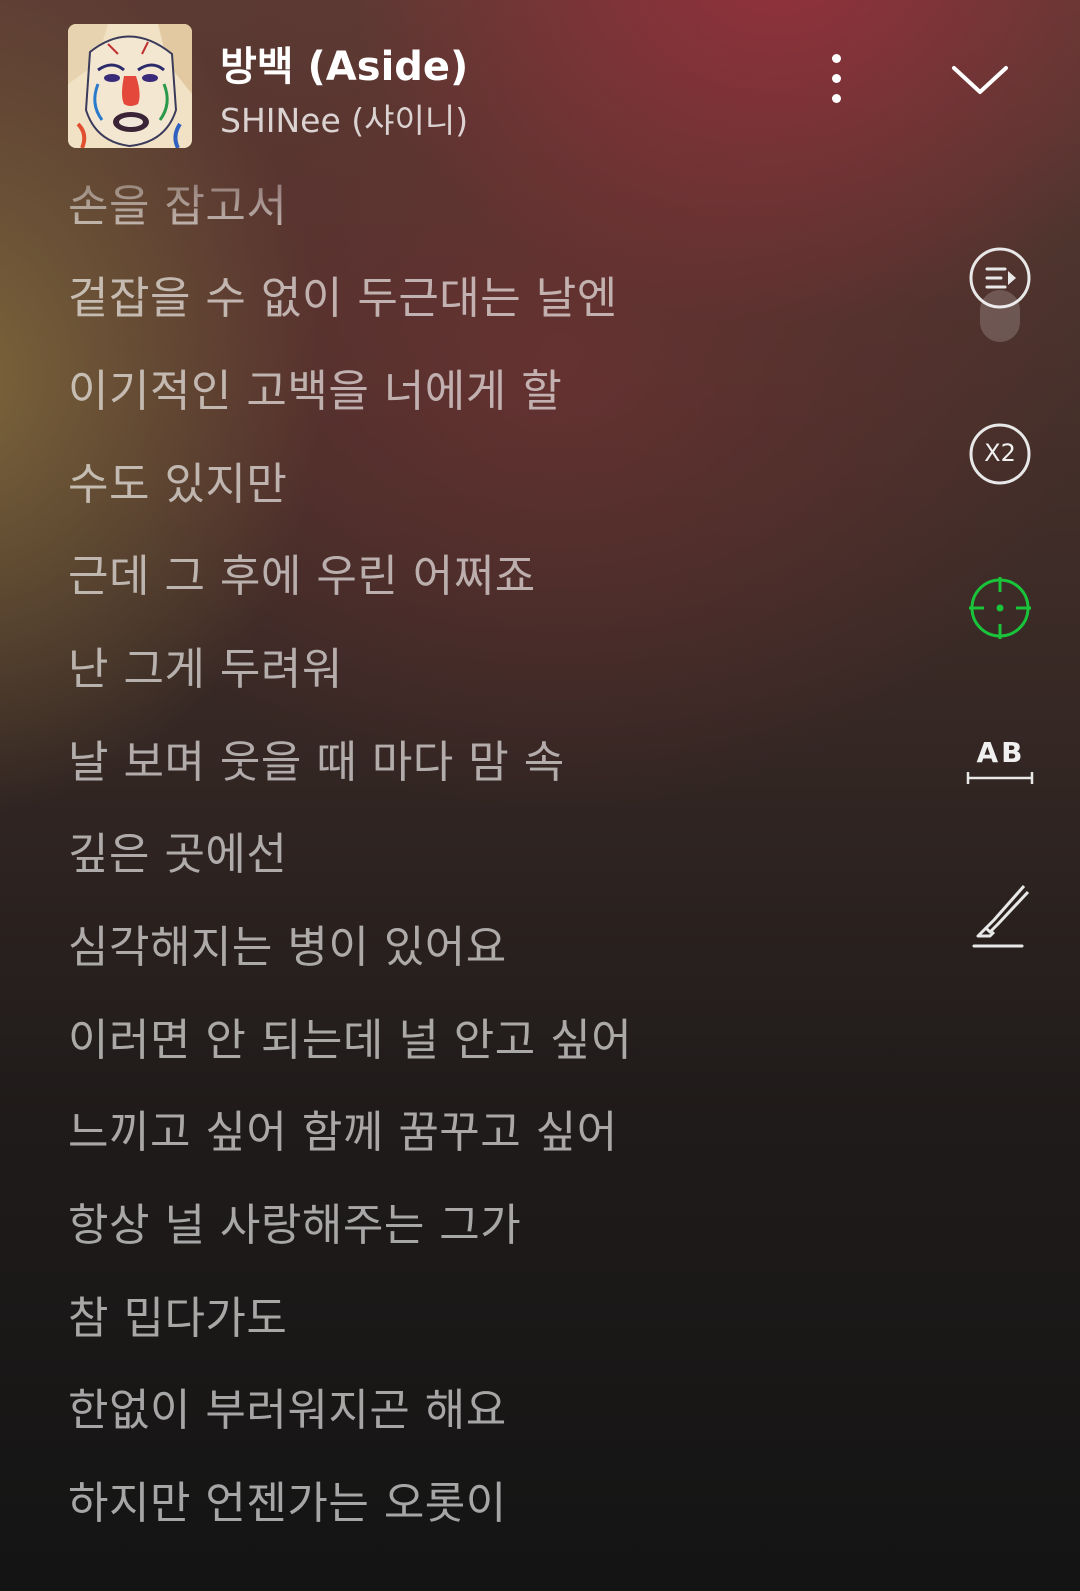 Image resolution: width=1080 pixels, height=1591 pixels. Describe the element at coordinates (344, 118) in the screenshot. I see `artist-name: SHINee (샤이니)` at that location.